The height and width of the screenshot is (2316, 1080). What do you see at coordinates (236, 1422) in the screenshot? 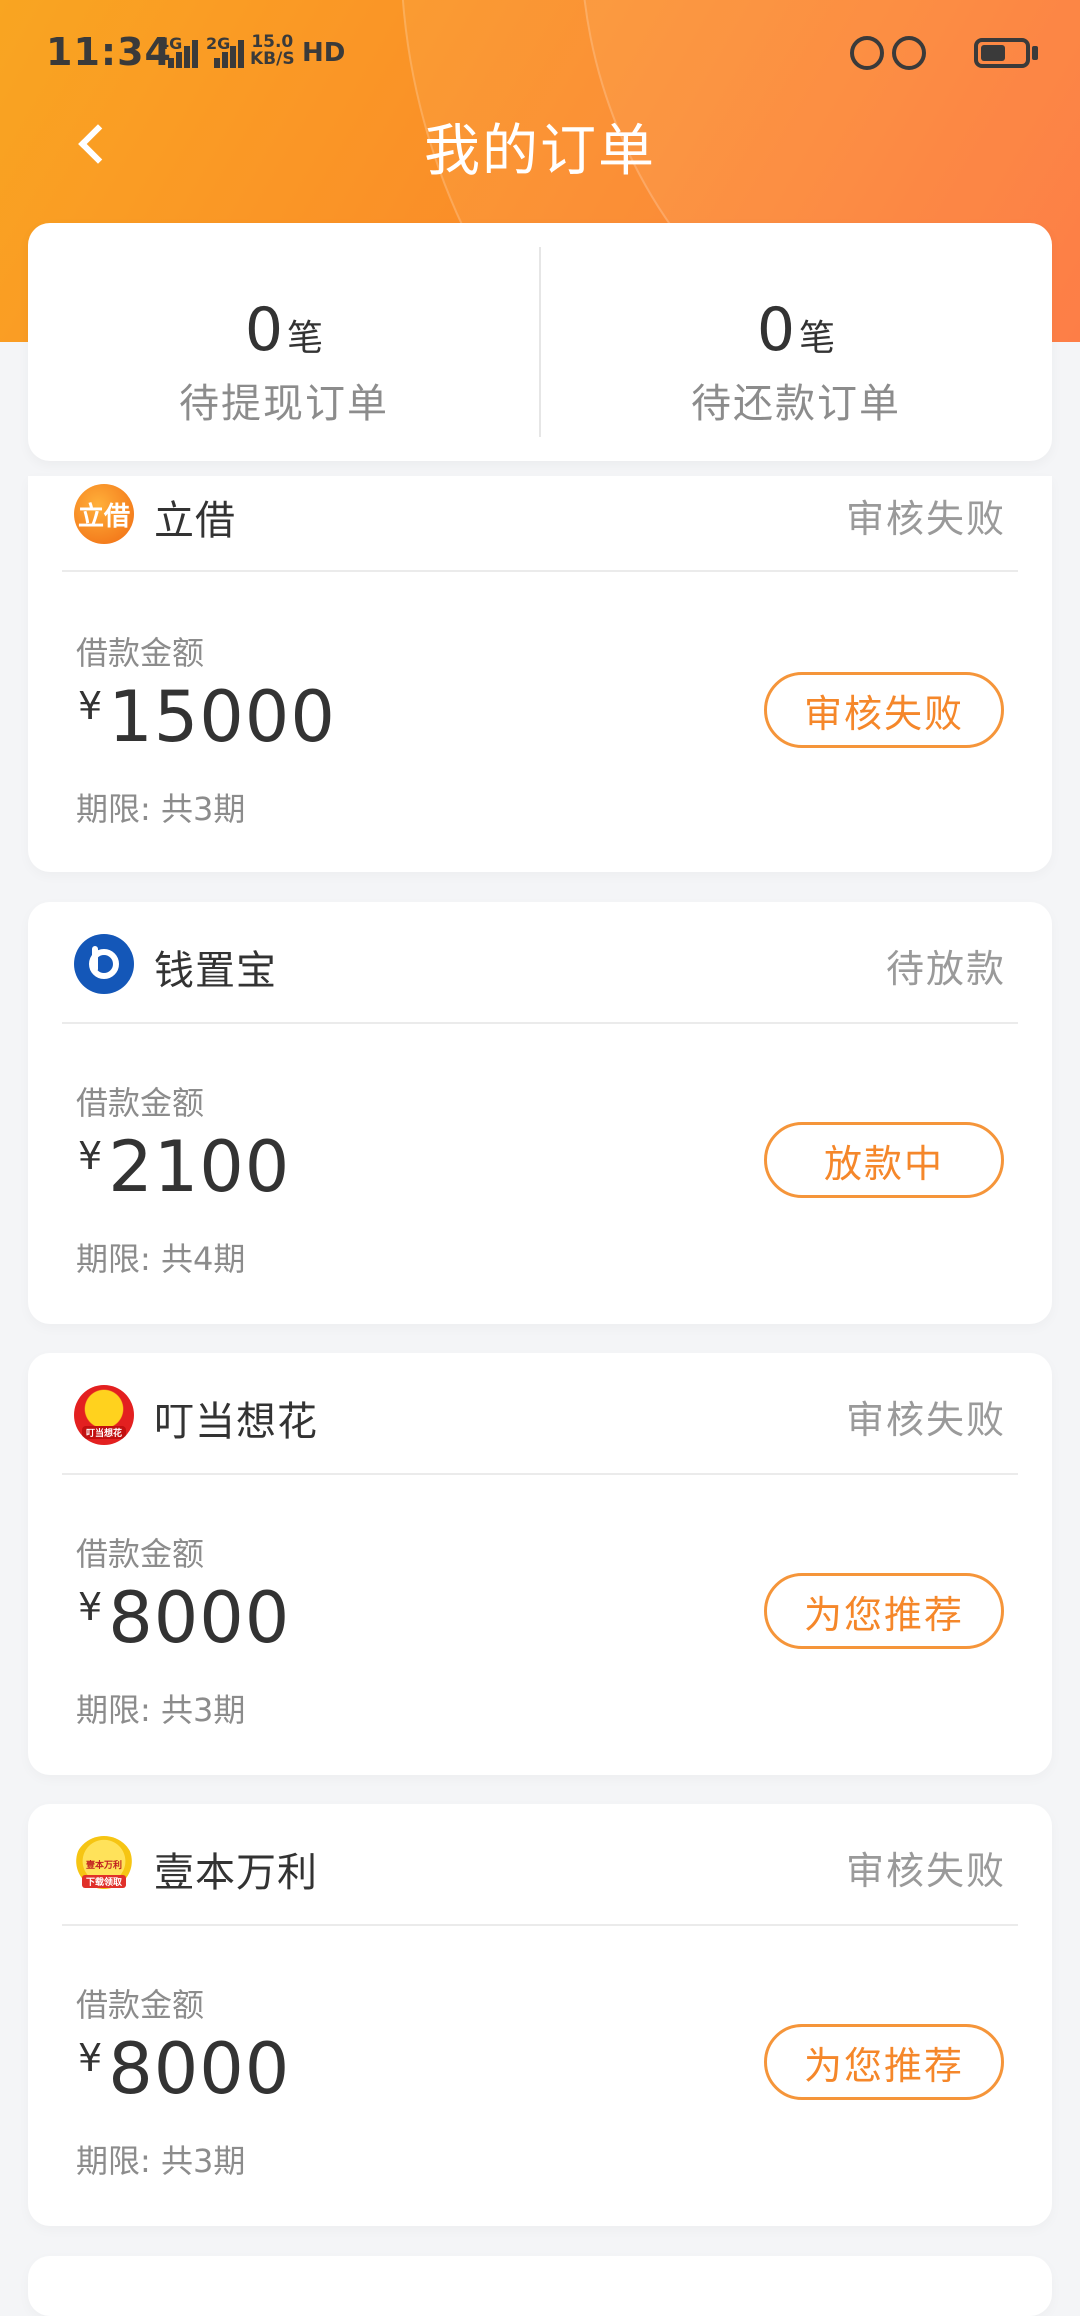
I see `lender-name: 叮当想花` at bounding box center [236, 1422].